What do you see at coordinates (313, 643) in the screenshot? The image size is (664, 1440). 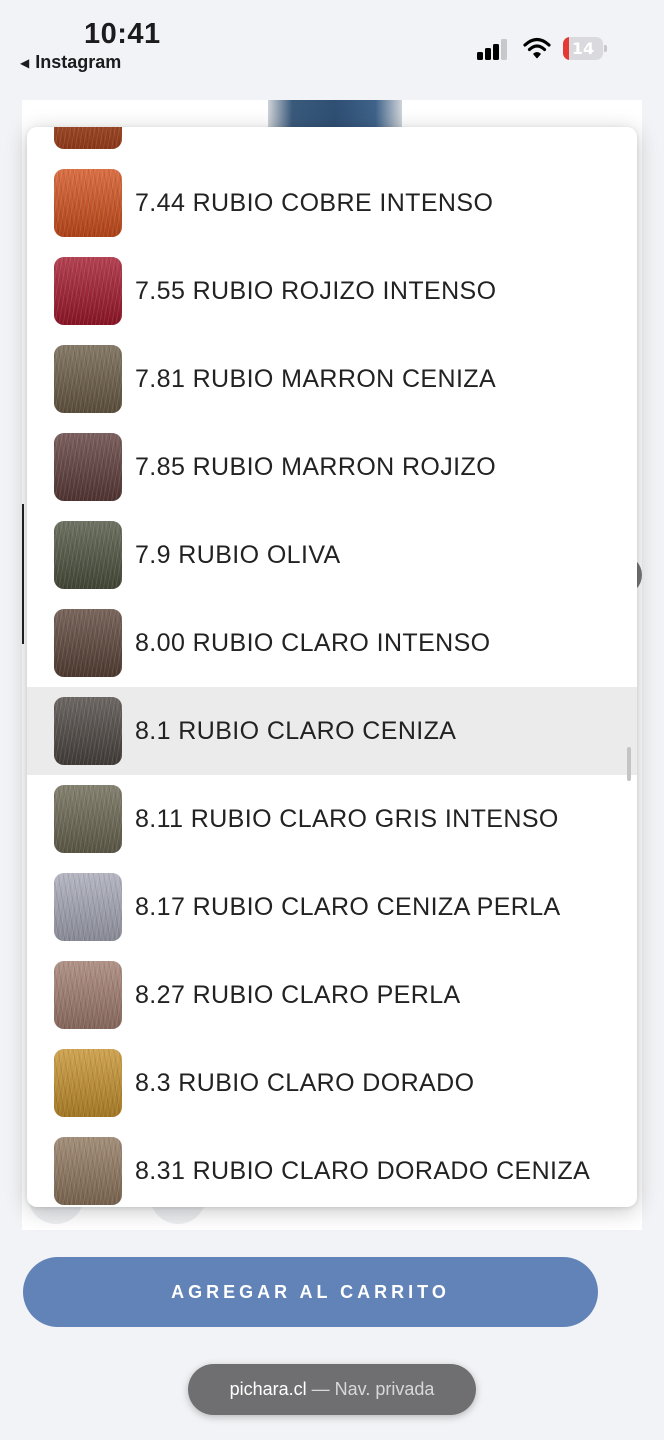 I see `color-option-label: 8.00 RUBIO CLARO INTENSO` at bounding box center [313, 643].